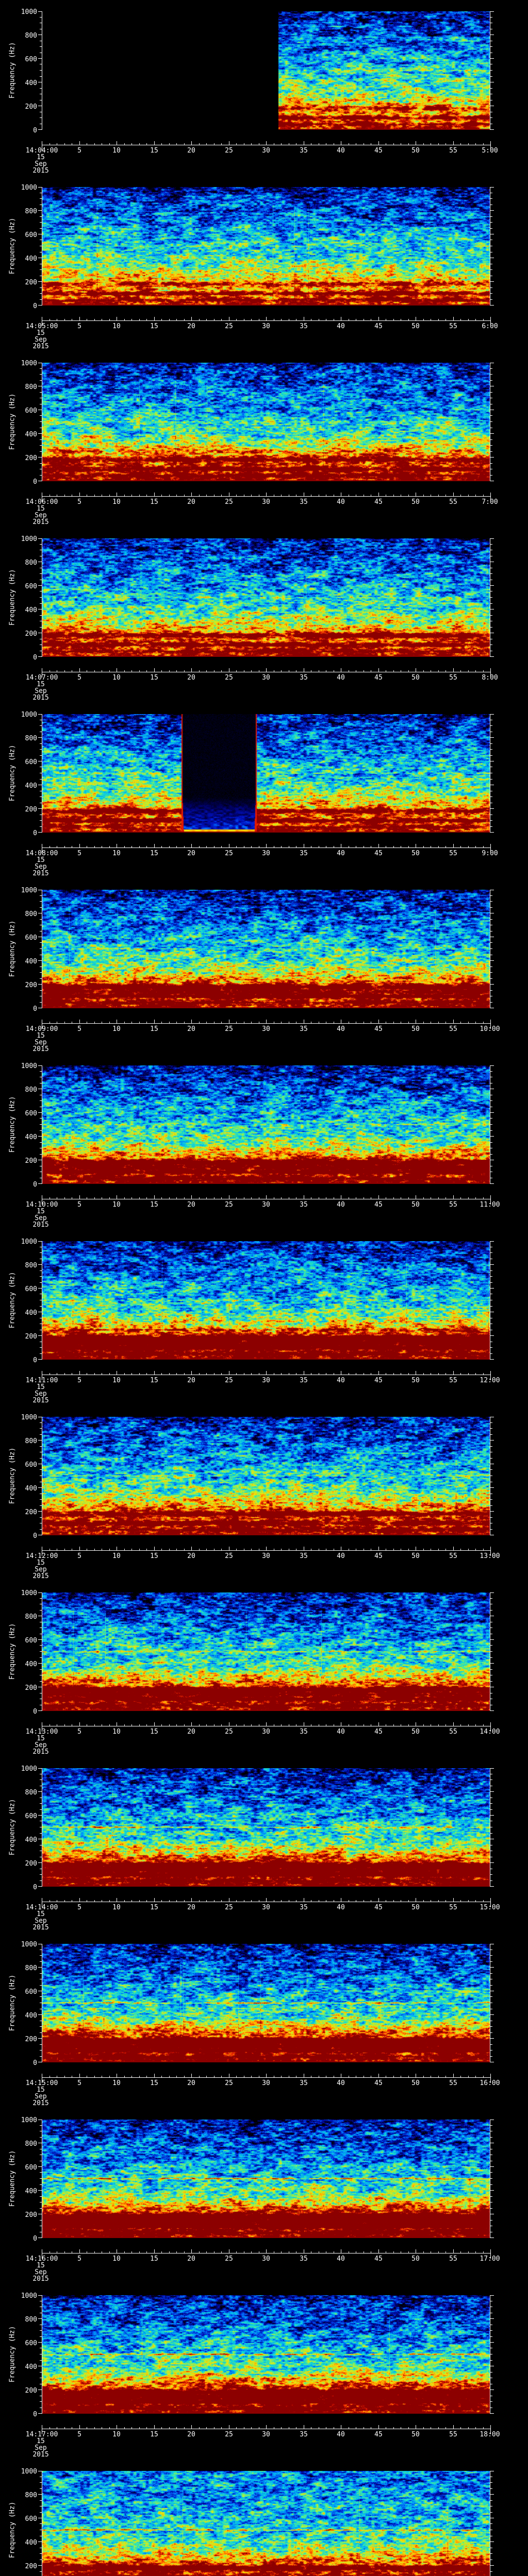 The image size is (528, 2576). What do you see at coordinates (304, 1380) in the screenshot?
I see `x-tick-label: 35` at bounding box center [304, 1380].